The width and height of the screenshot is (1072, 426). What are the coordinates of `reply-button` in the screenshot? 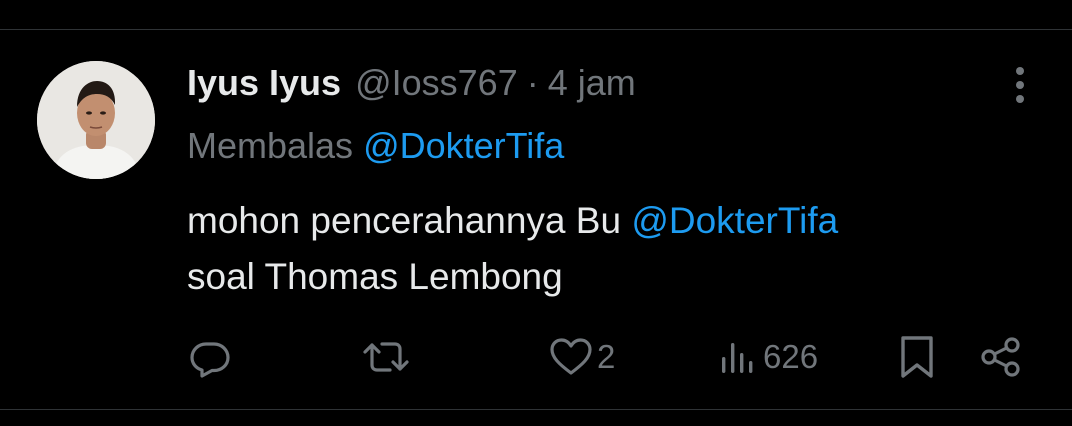 It's located at (210, 357).